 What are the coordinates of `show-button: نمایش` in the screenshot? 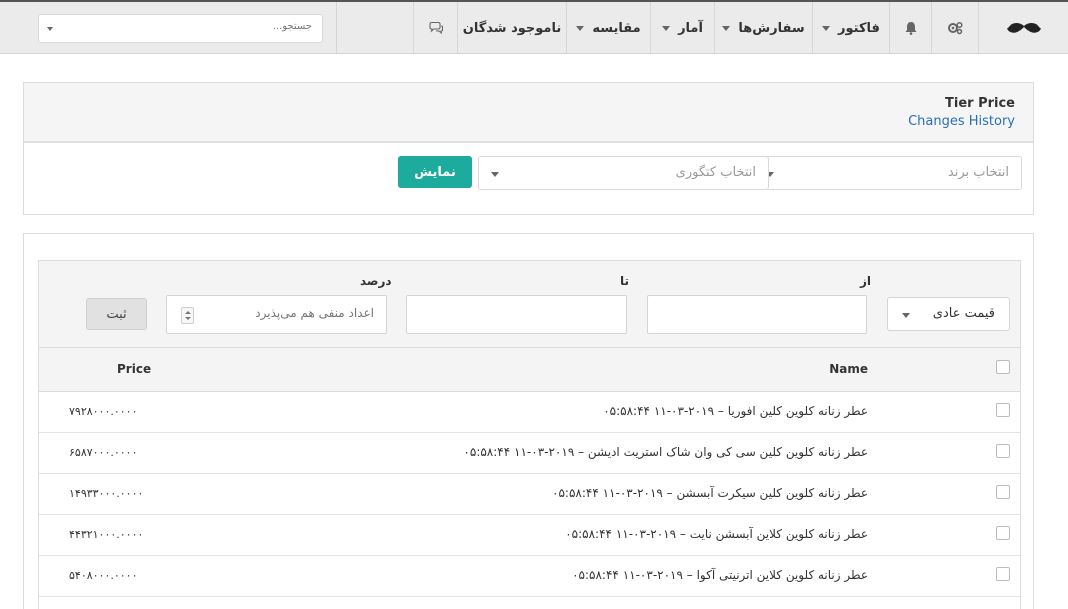 It's located at (435, 172).